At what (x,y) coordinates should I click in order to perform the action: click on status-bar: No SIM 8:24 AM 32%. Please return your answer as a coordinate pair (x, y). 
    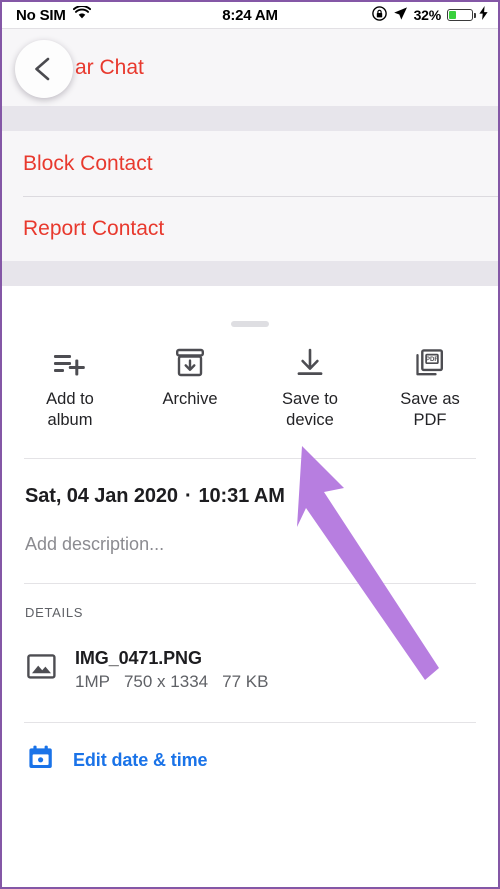
    Looking at the image, I should click on (250, 15).